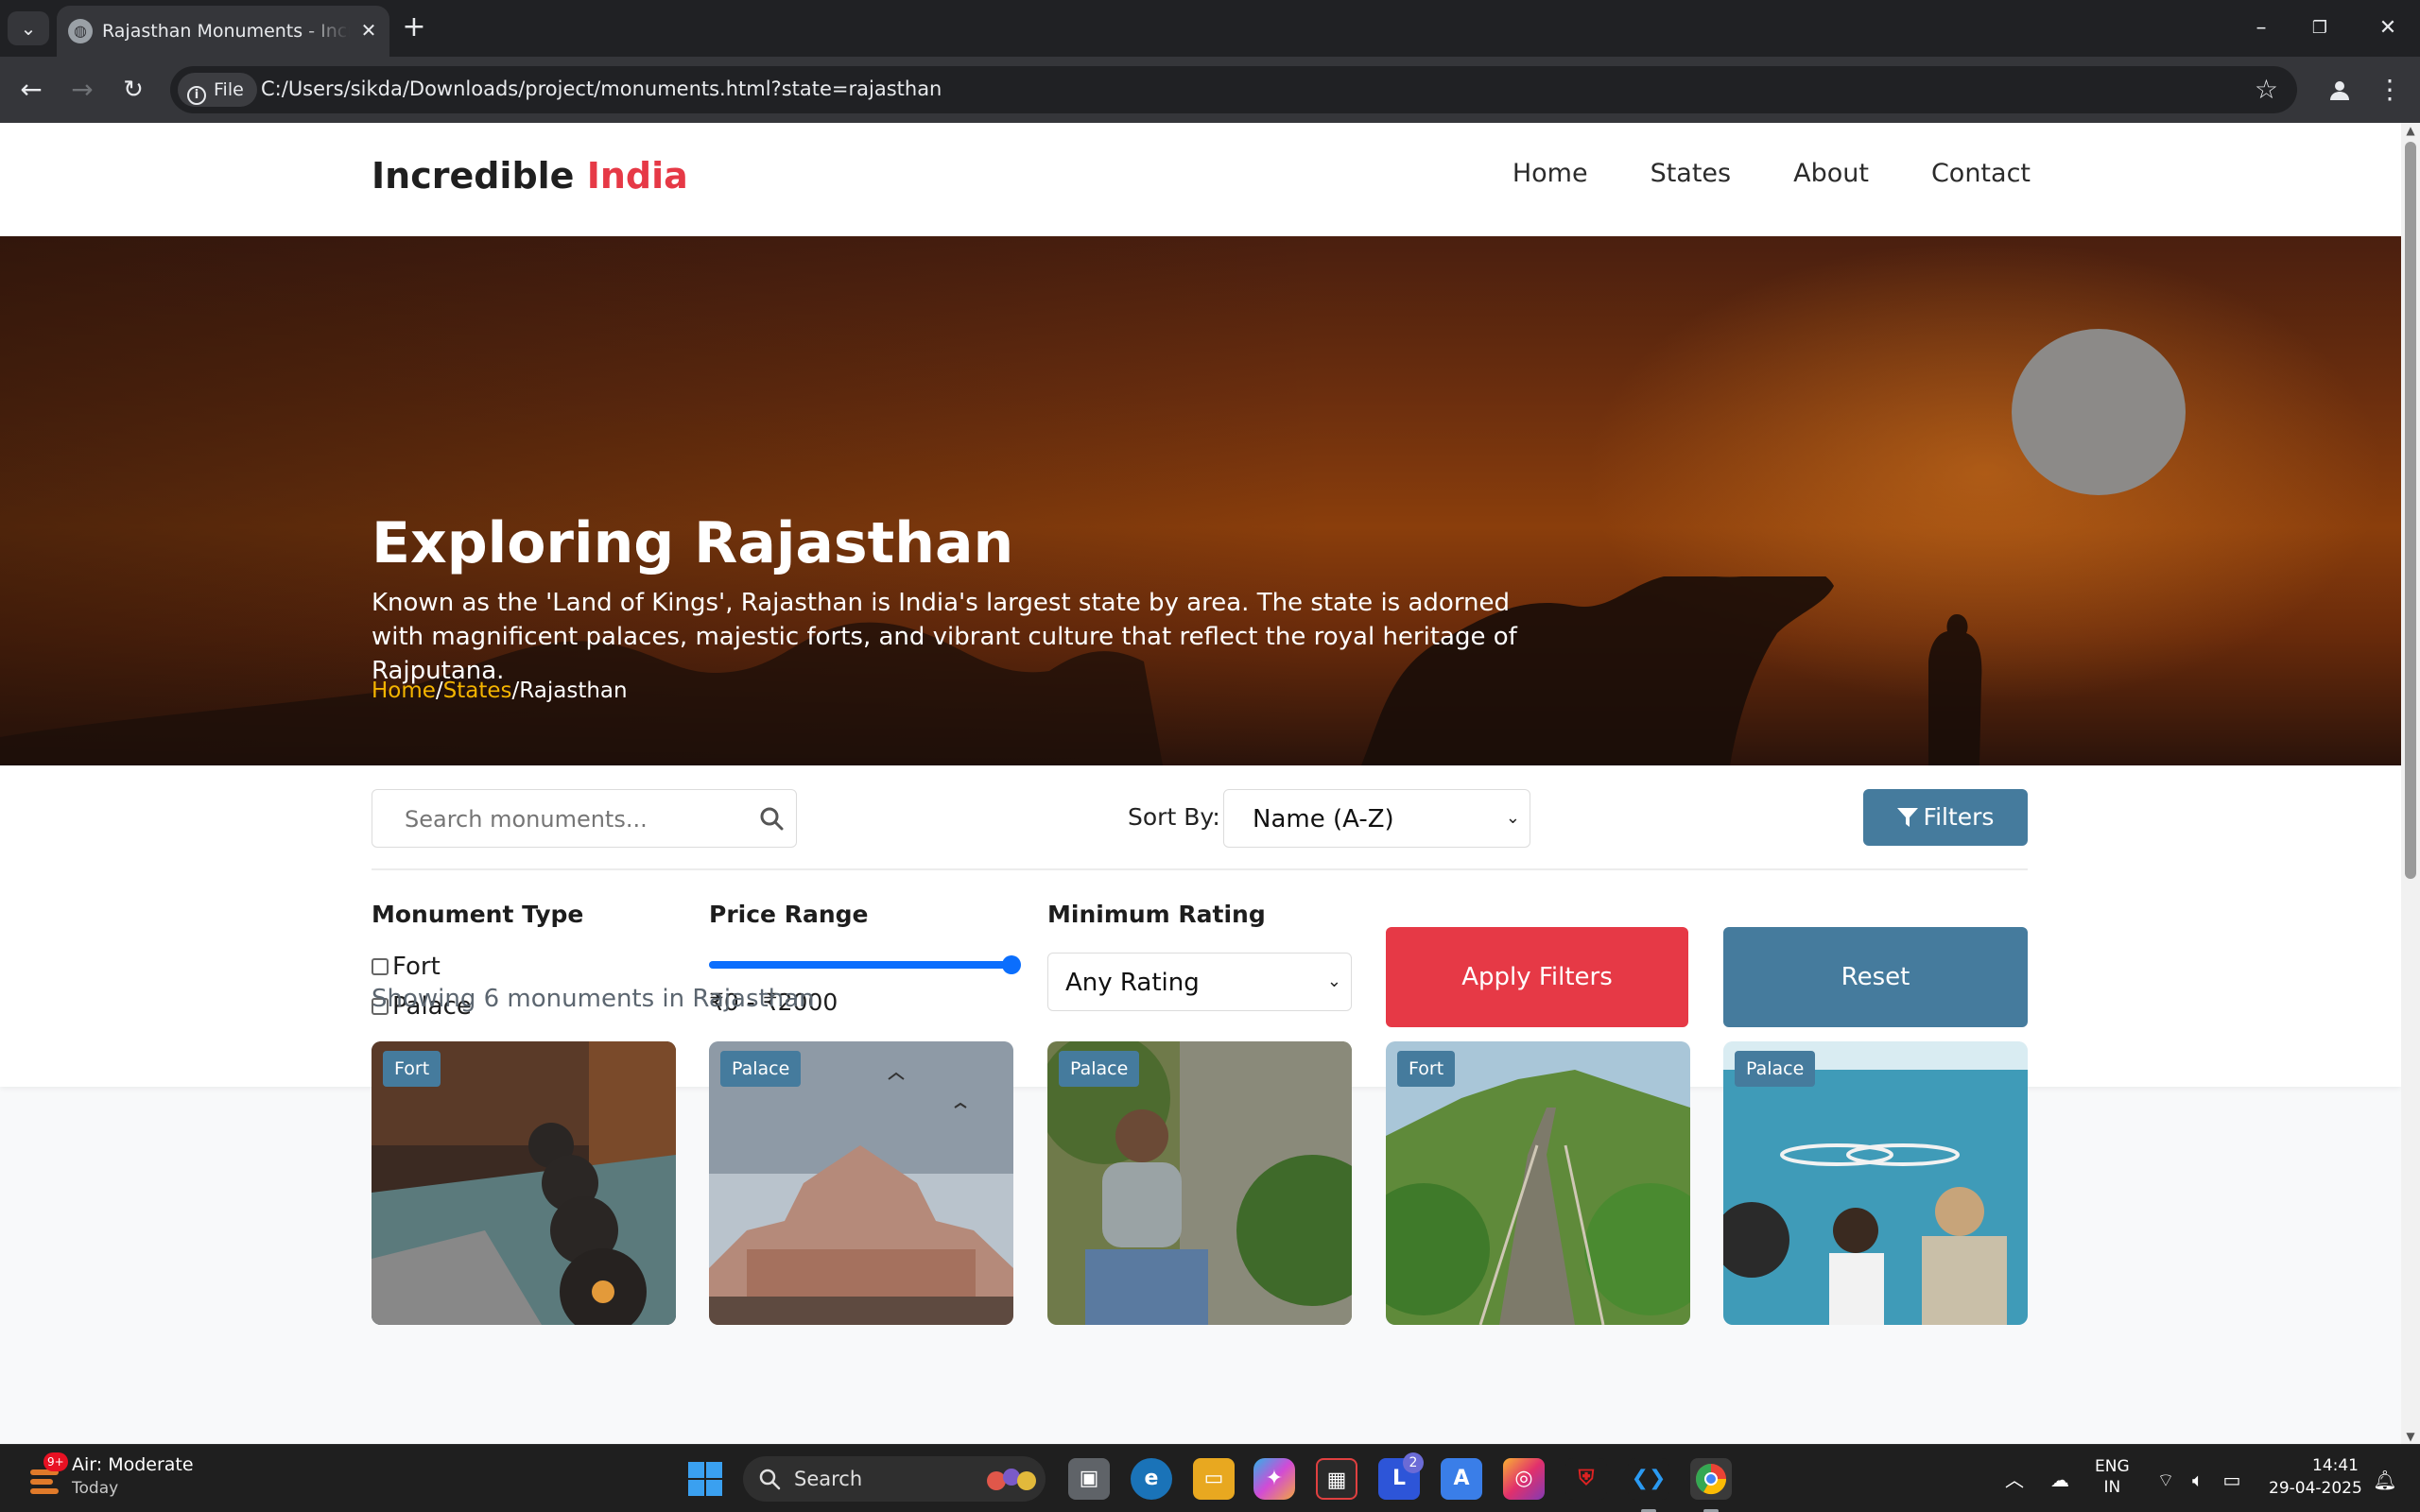  I want to click on minimum-rating-title: Minimum Rating, so click(1156, 914).